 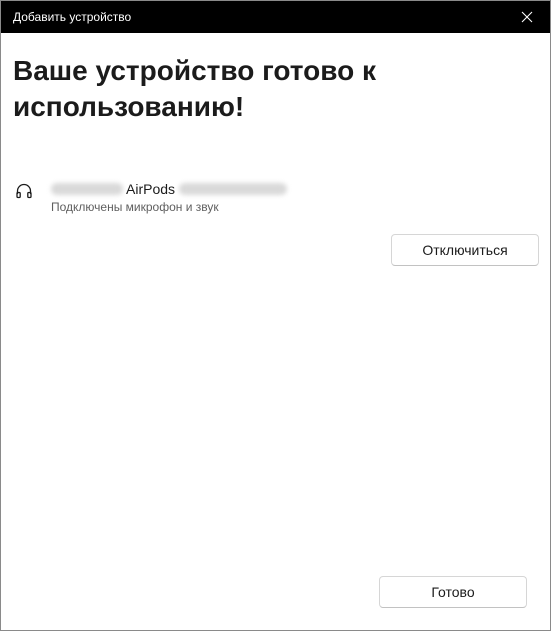 What do you see at coordinates (135, 207) in the screenshot?
I see `device-status: Подключены микрофон и звук` at bounding box center [135, 207].